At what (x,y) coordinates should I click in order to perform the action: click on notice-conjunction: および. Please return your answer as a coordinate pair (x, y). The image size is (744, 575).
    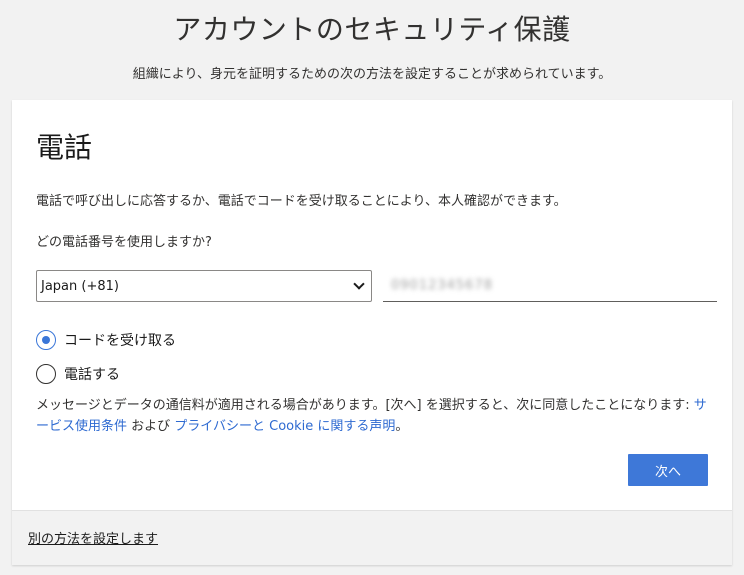
    Looking at the image, I should click on (151, 426).